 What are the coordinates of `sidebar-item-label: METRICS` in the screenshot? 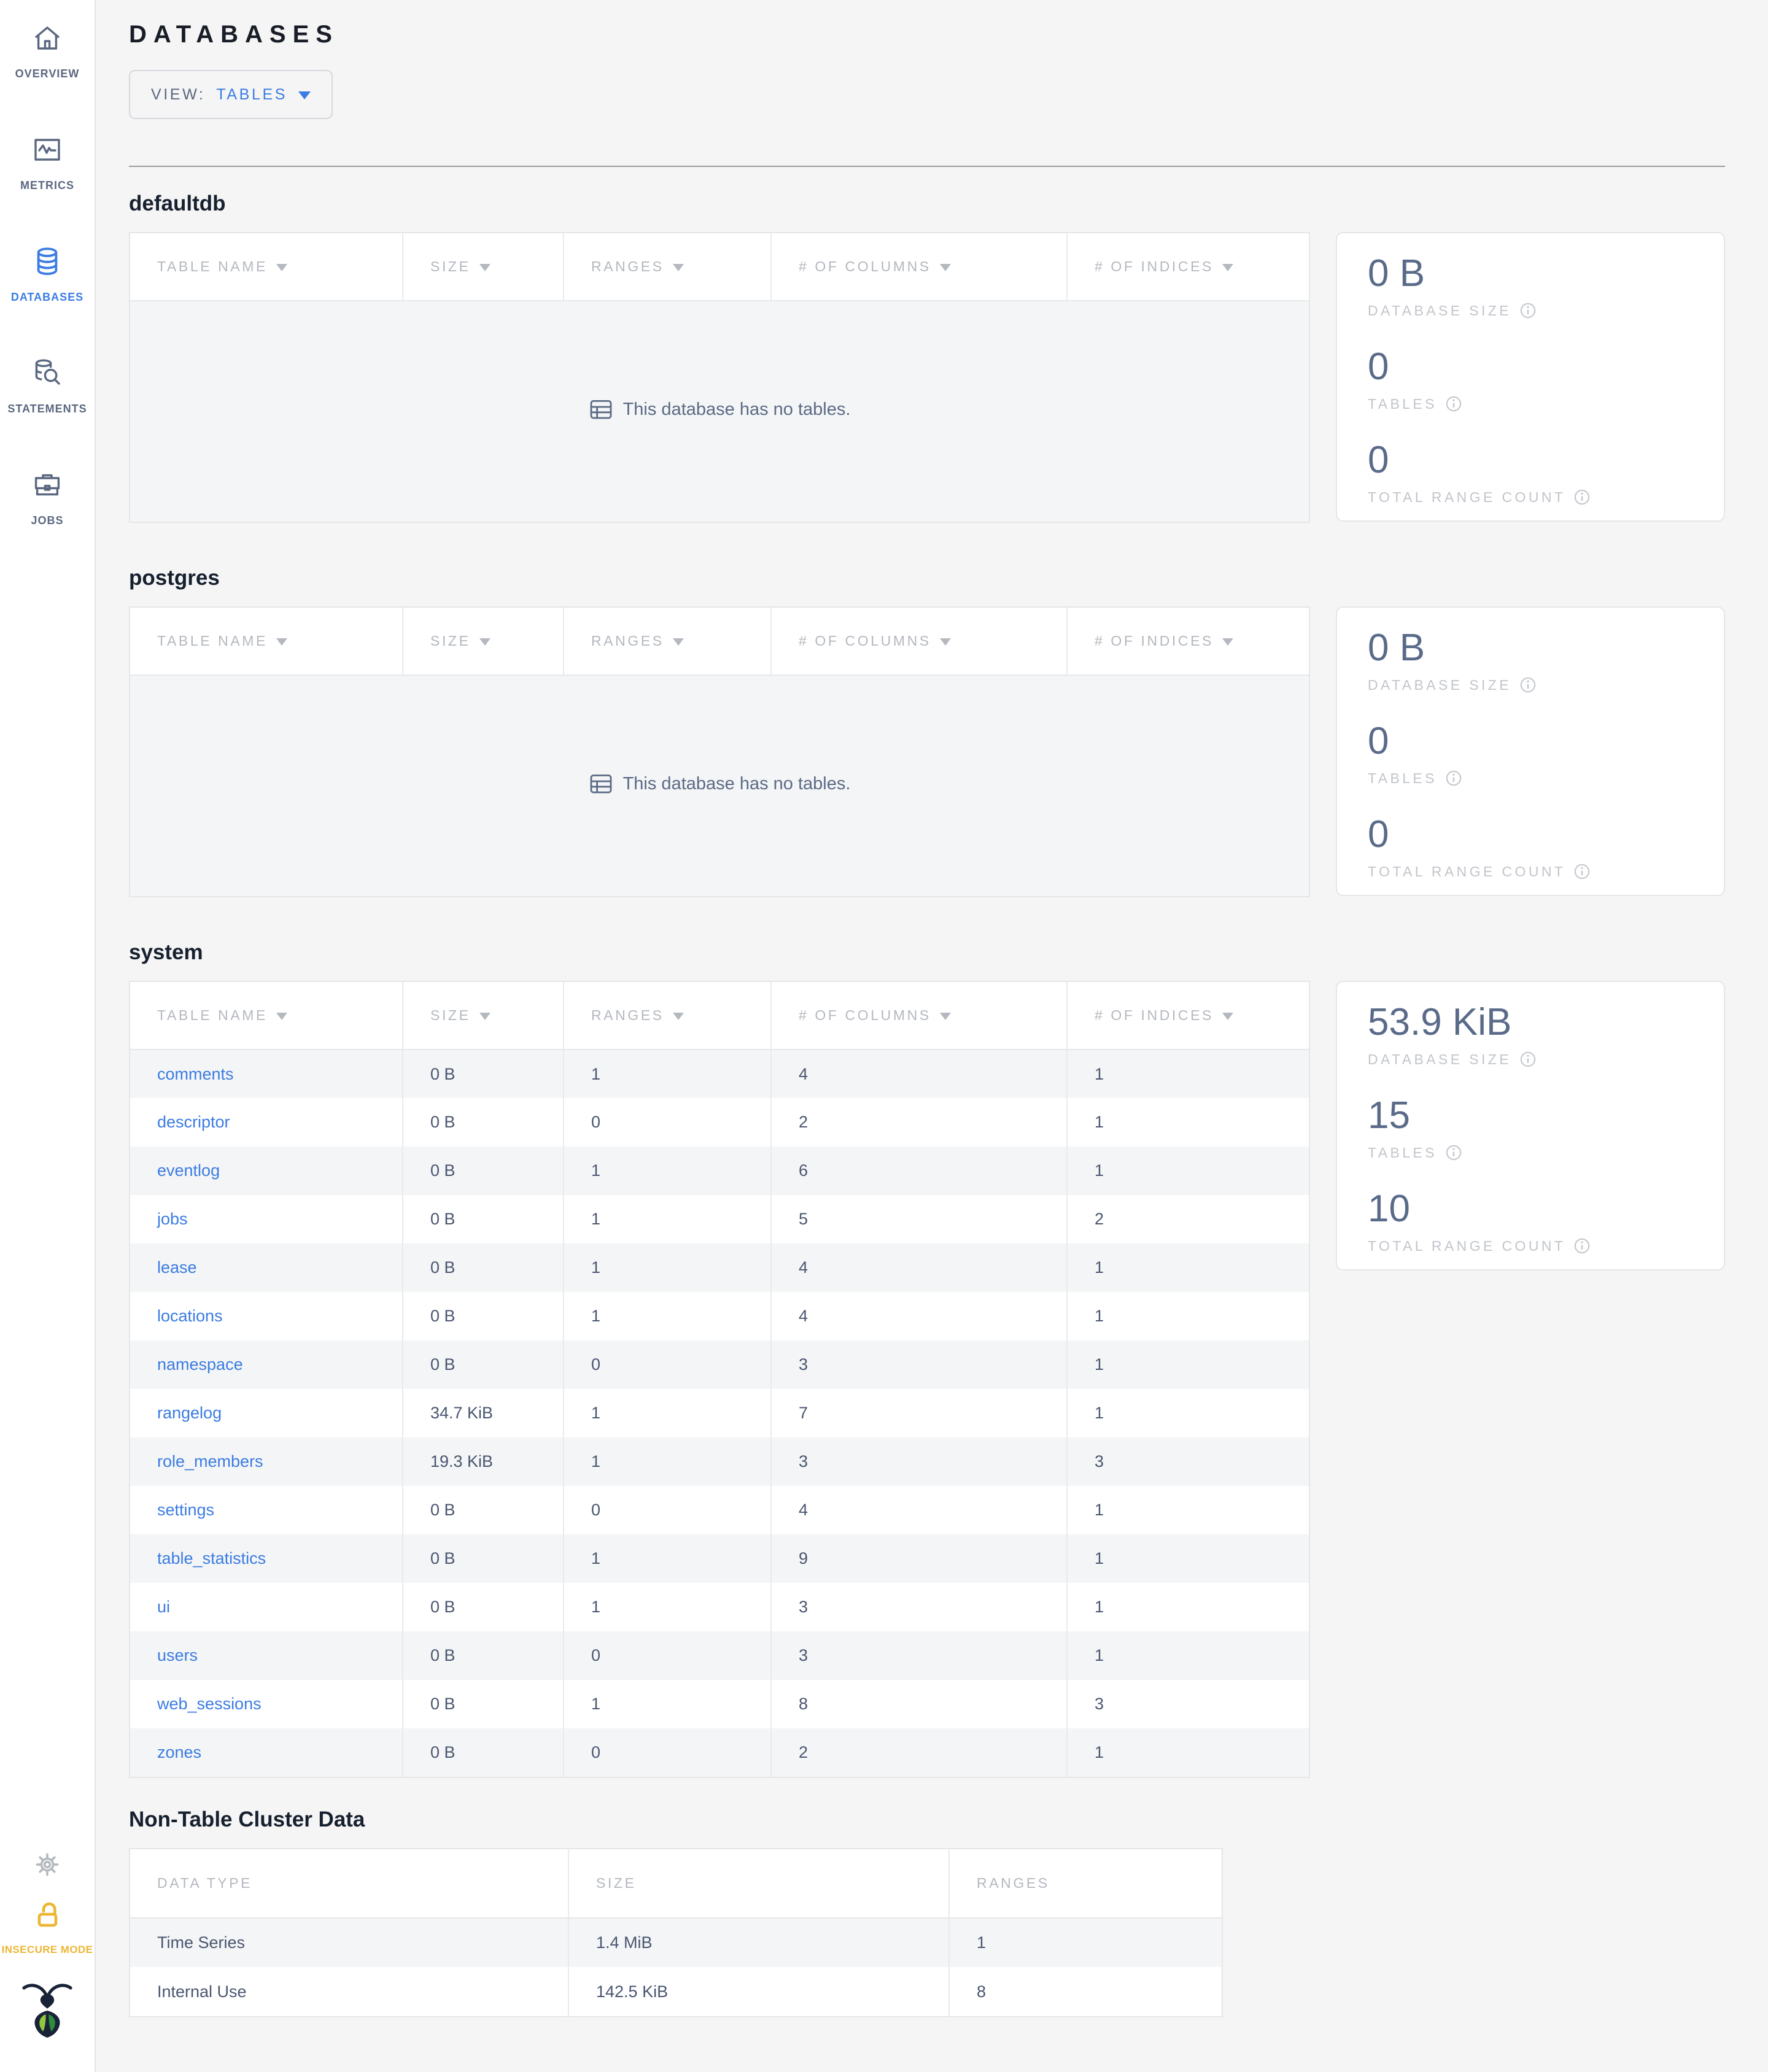 It's located at (47, 185).